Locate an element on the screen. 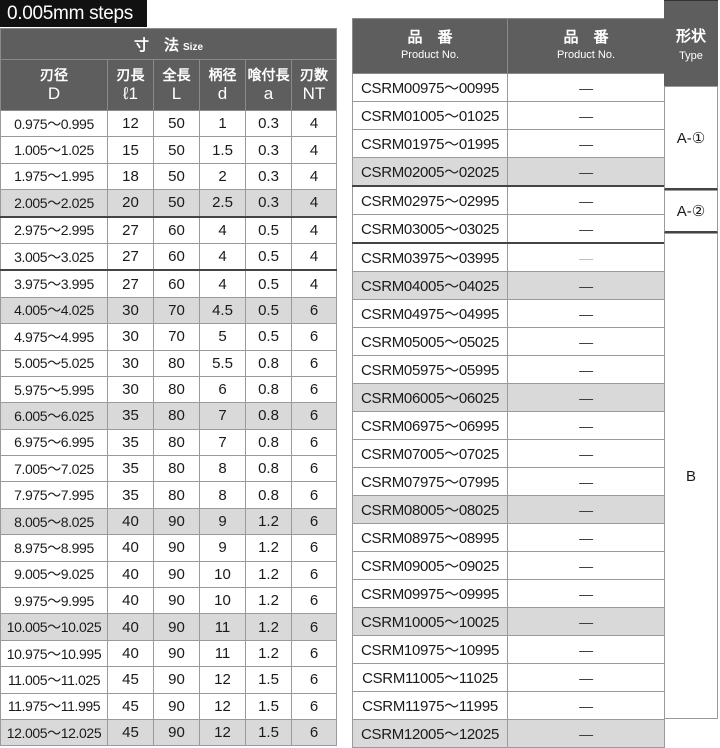  size-table-row: 2.975～2.995 27 60 4 0.5 4 is located at coordinates (168, 230).